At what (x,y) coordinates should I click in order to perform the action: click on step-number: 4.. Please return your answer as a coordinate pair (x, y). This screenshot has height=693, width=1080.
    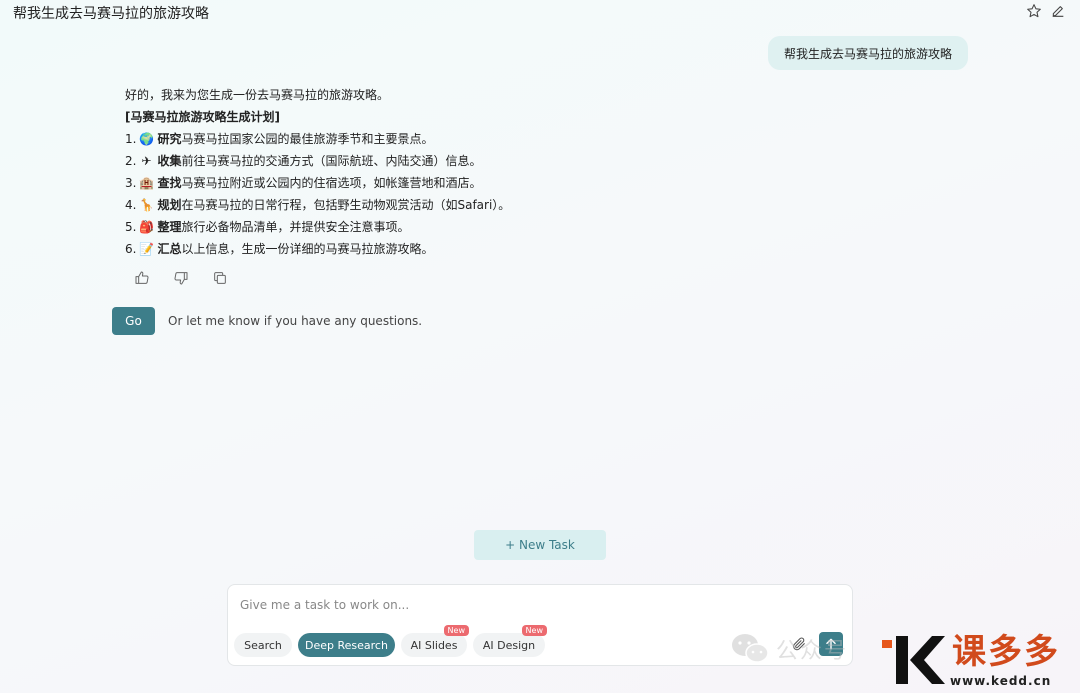
    Looking at the image, I should click on (131, 205).